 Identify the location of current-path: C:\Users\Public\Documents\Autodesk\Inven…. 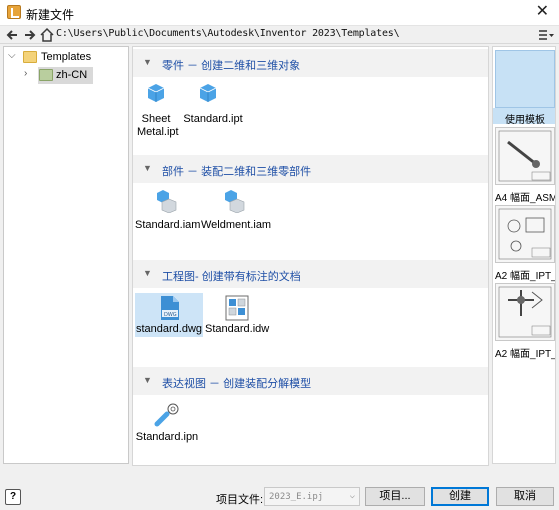
(228, 33).